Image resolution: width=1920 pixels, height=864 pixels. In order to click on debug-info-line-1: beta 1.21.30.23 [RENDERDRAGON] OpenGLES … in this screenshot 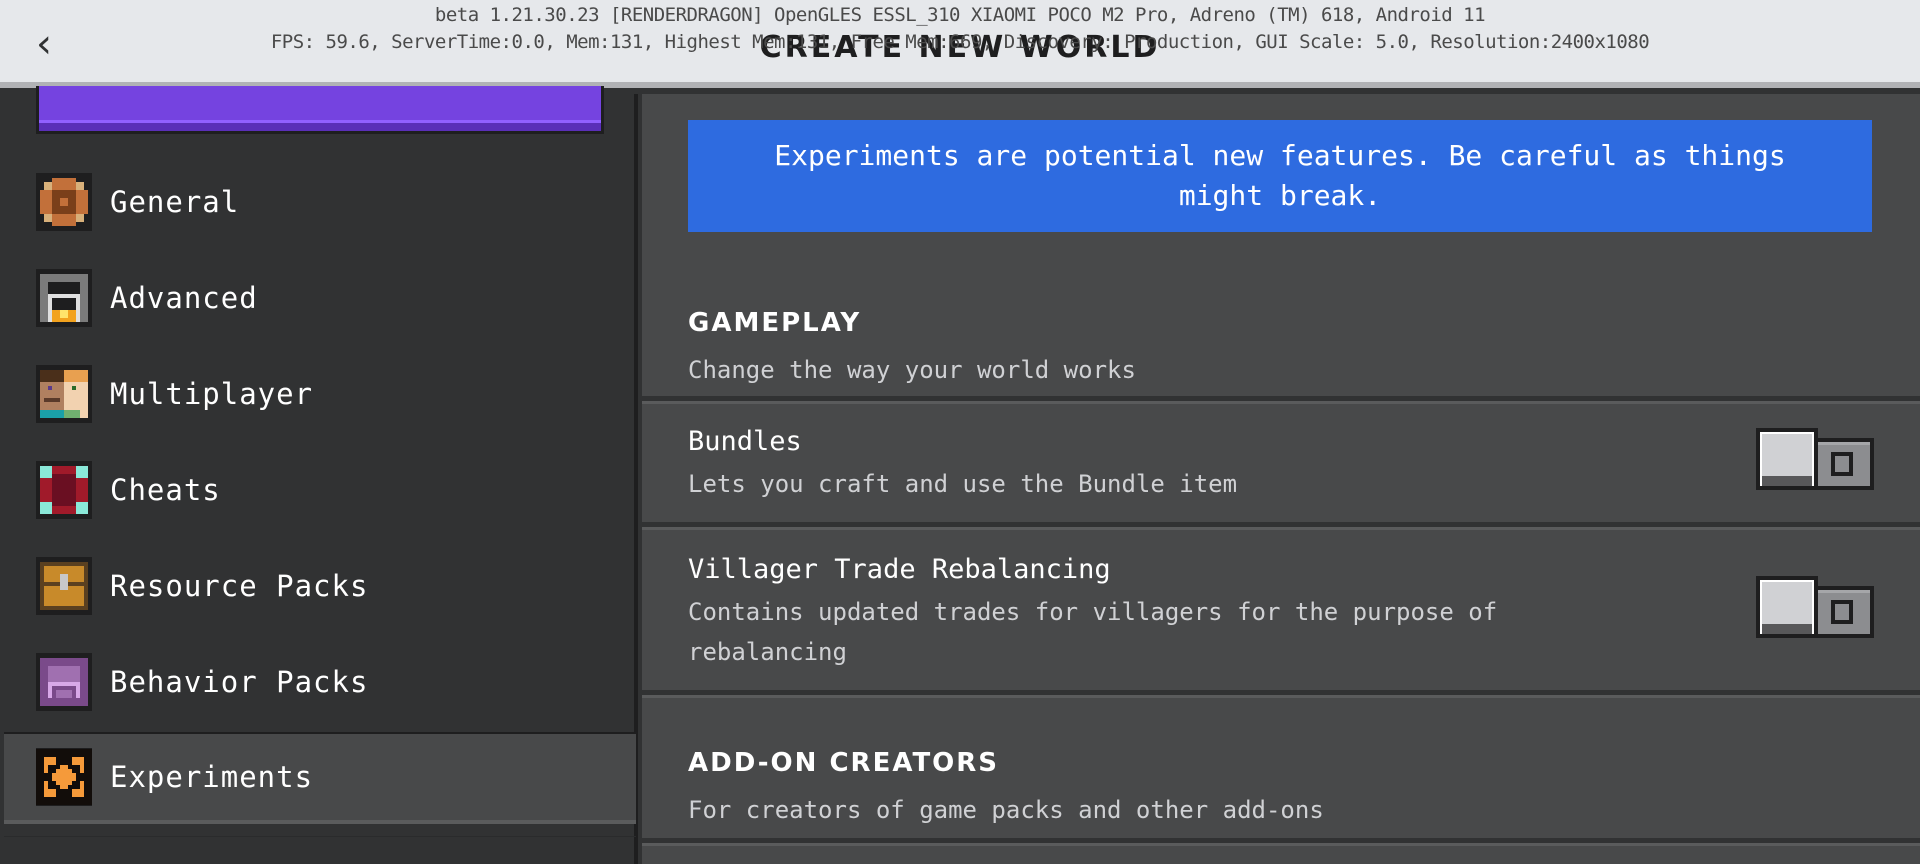, I will do `click(960, 15)`.